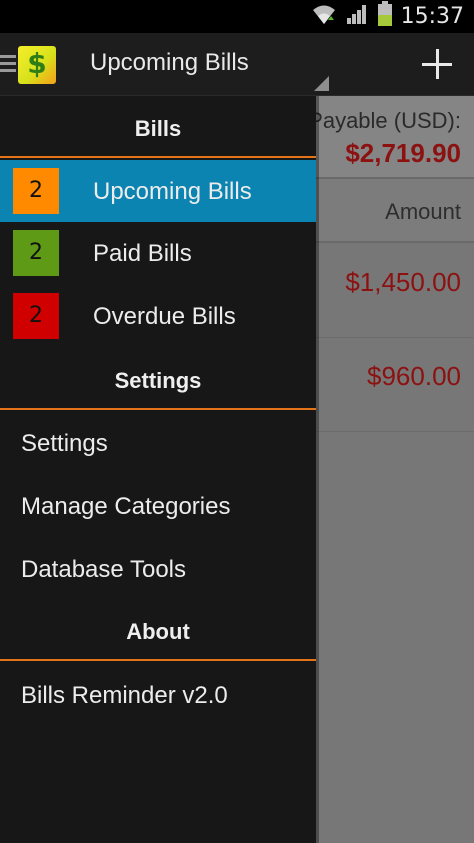 This screenshot has width=474, height=843. I want to click on drawer-shadow, so click(317, 469).